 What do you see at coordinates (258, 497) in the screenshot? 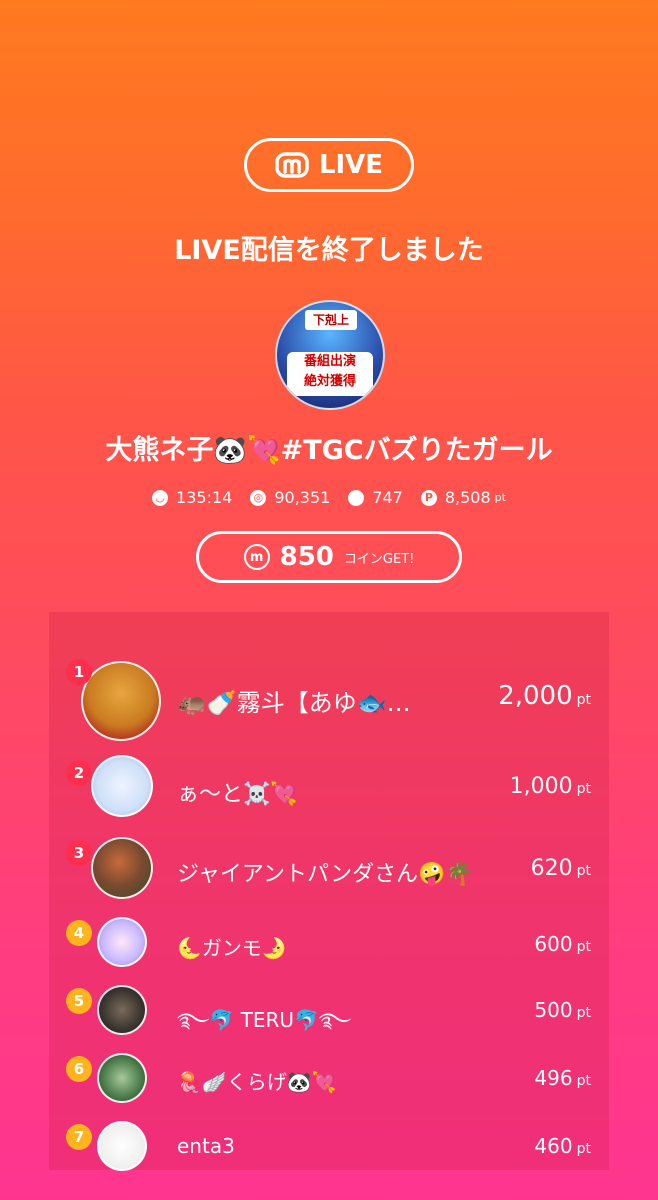
I see `viewers-icon: ◎` at bounding box center [258, 497].